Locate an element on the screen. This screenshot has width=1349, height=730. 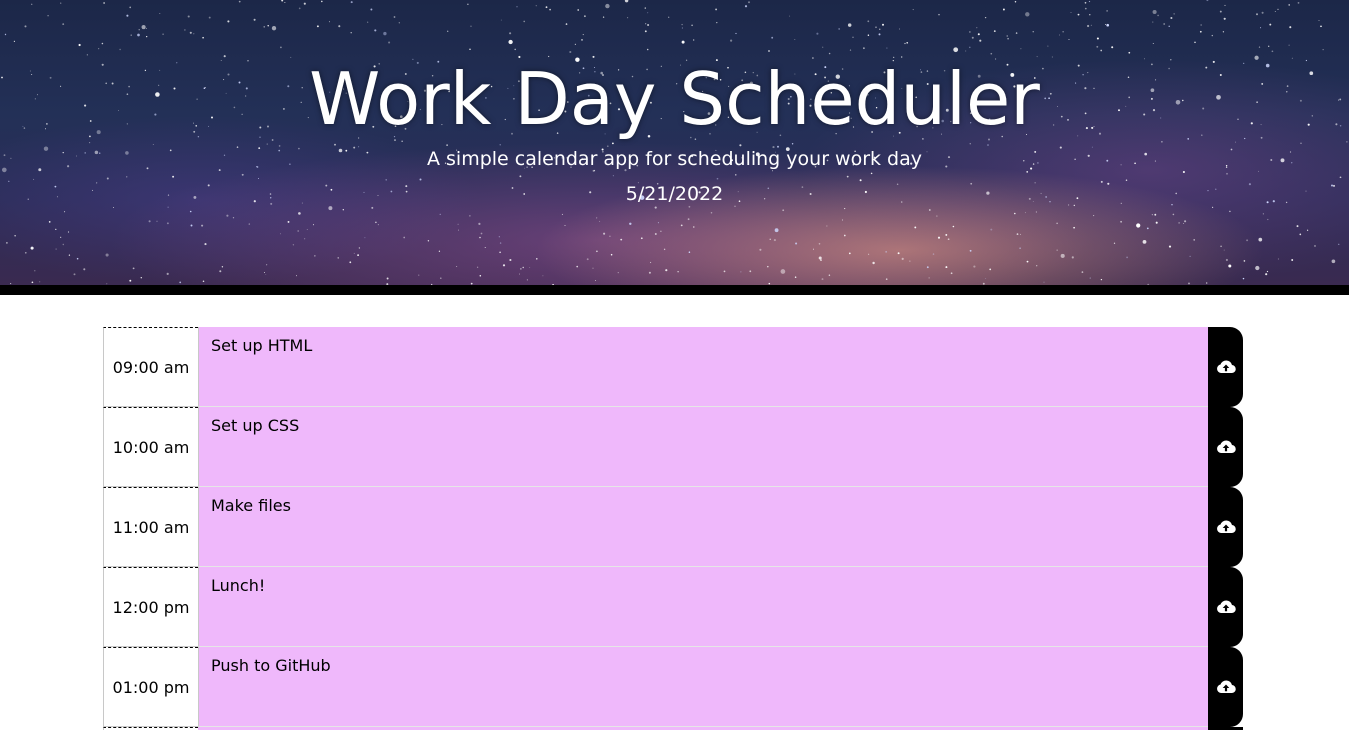
time-block-row: 09:00 am Set up HTML is located at coordinates (673, 367).